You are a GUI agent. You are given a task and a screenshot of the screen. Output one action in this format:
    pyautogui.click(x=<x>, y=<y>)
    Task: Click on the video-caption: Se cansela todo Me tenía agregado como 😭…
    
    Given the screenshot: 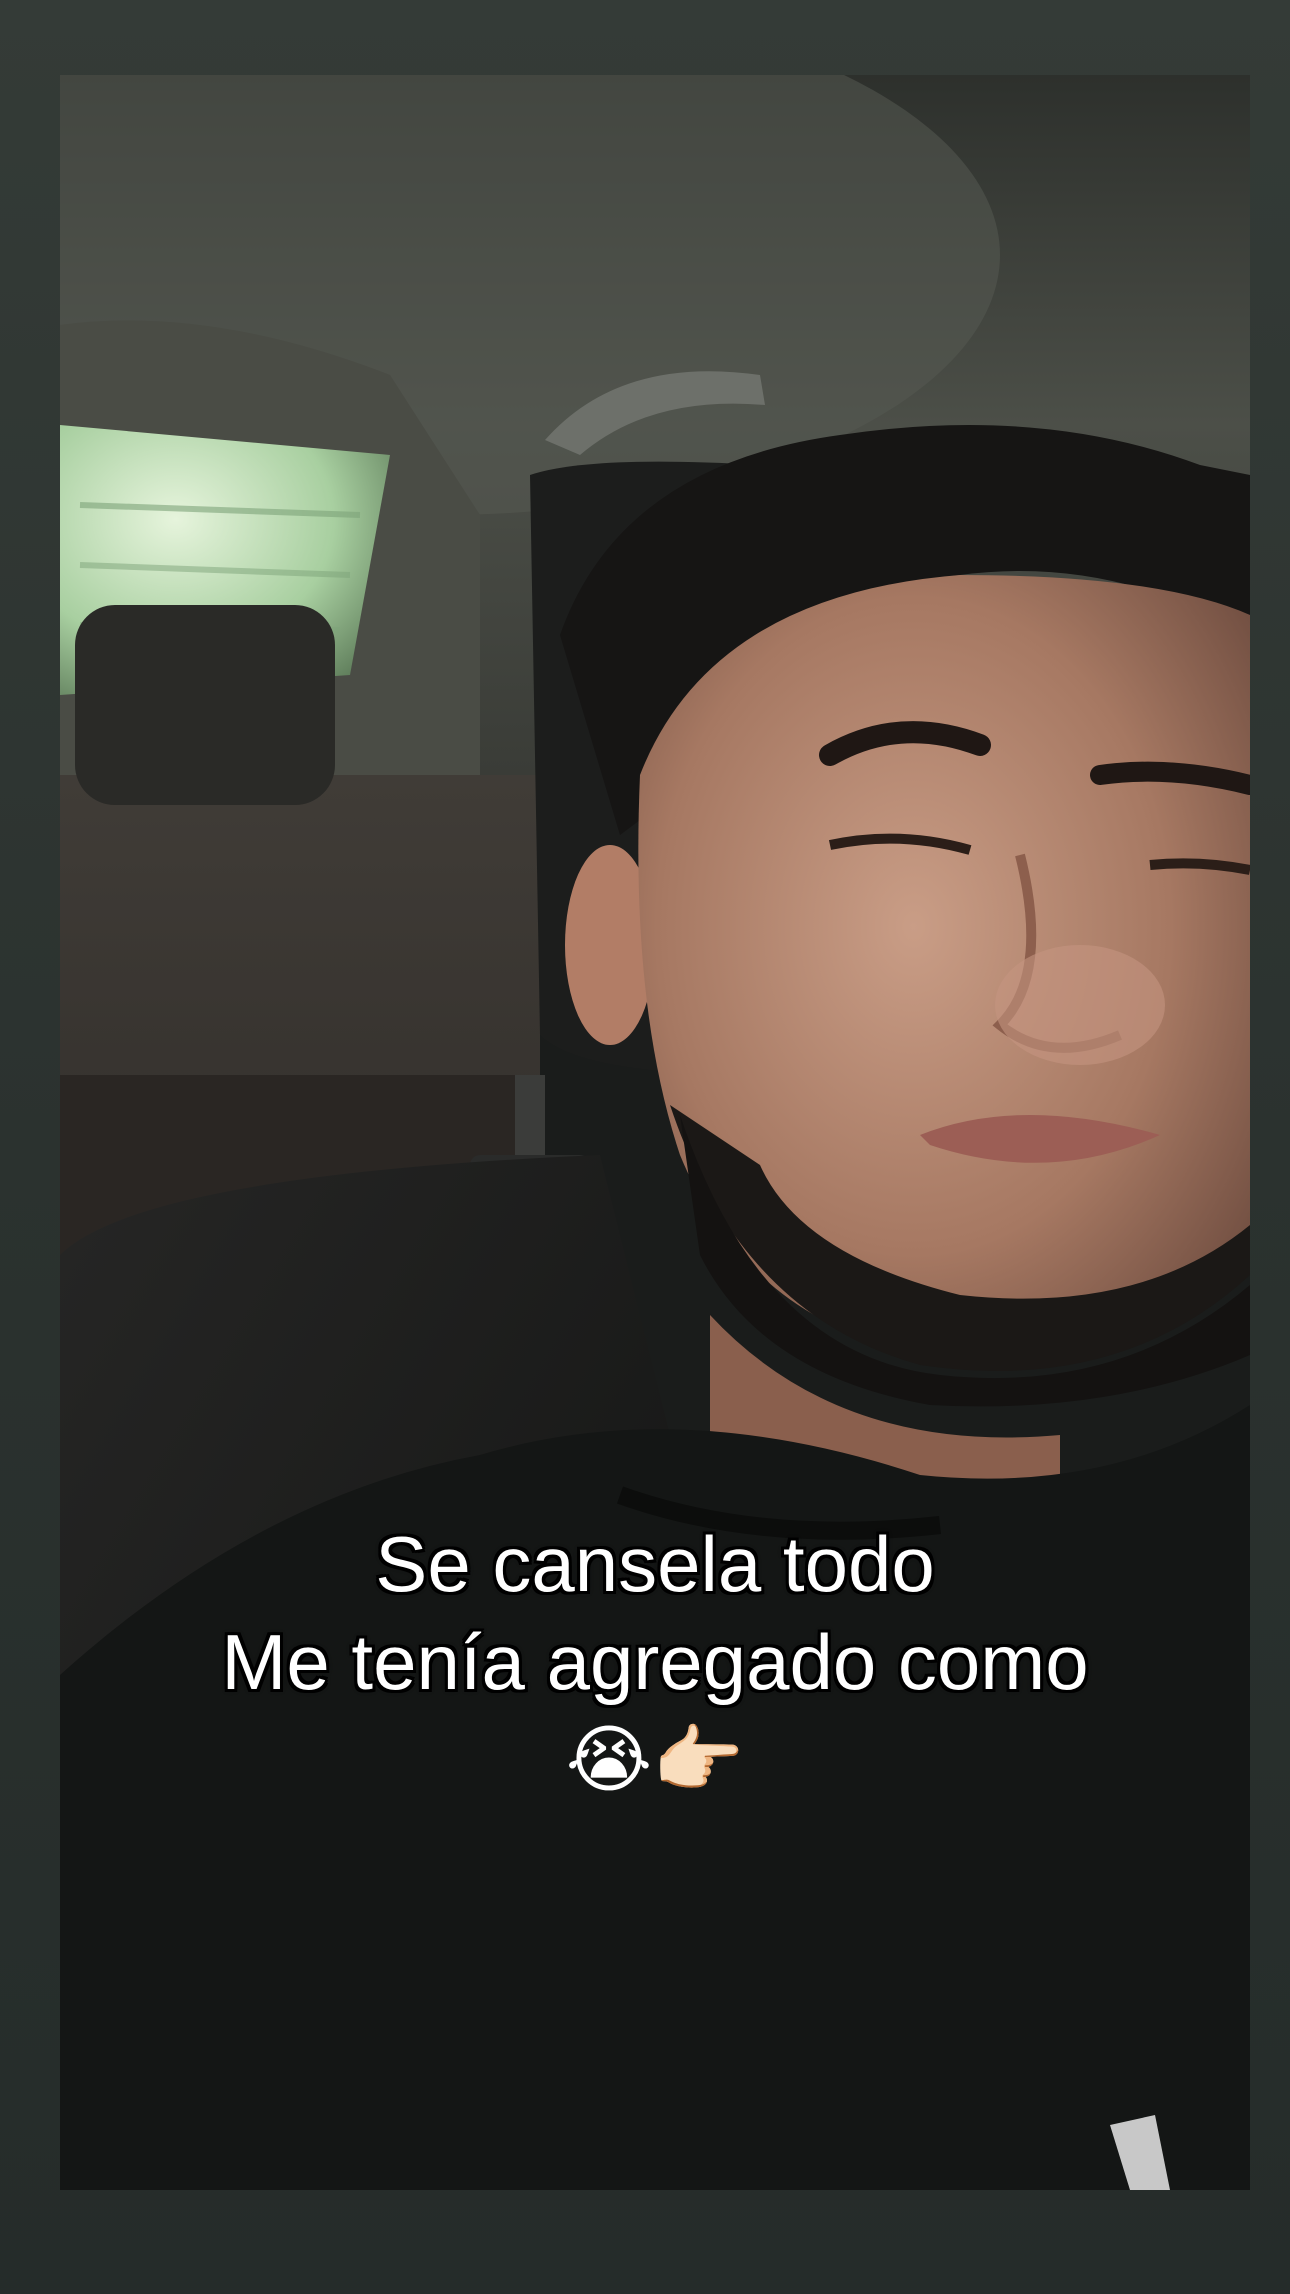 What is the action you would take?
    pyautogui.click(x=655, y=1662)
    